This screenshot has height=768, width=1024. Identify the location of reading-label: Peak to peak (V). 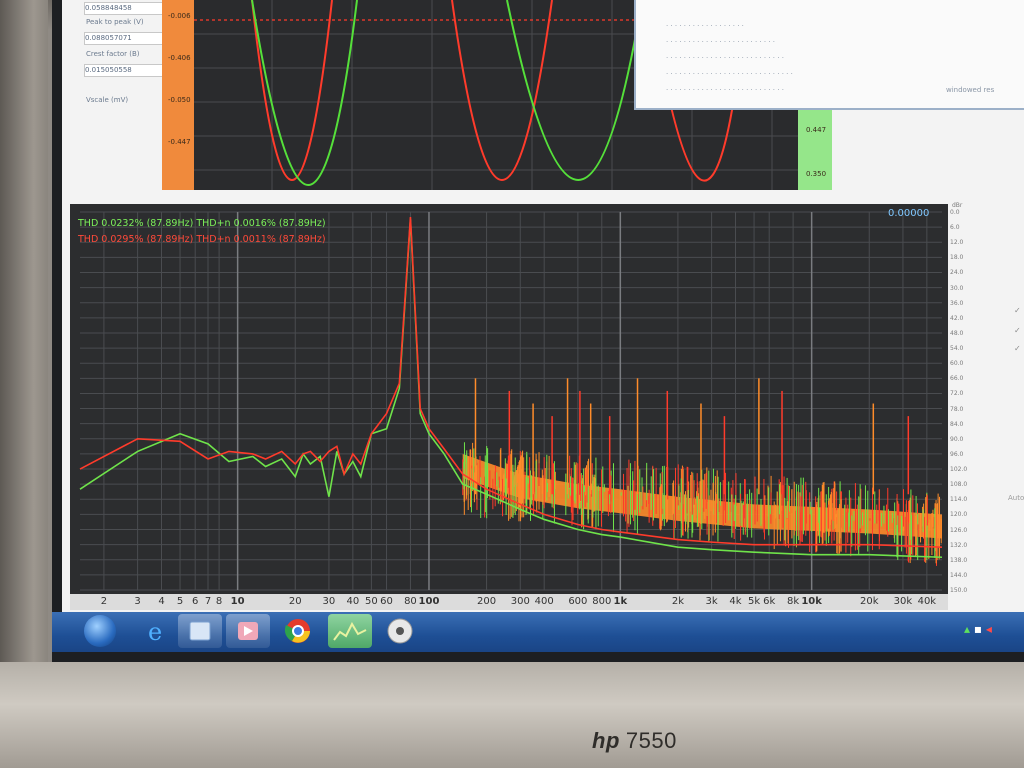
(115, 22).